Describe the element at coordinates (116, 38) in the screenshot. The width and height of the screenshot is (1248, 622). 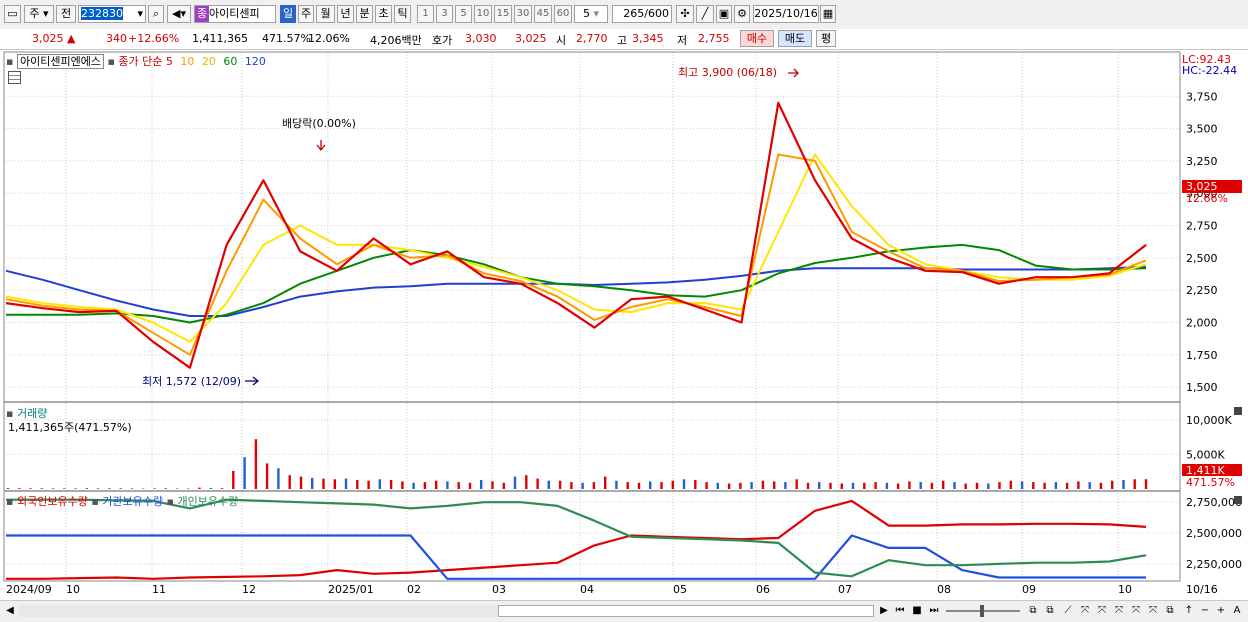
I see `price-change: 340` at that location.